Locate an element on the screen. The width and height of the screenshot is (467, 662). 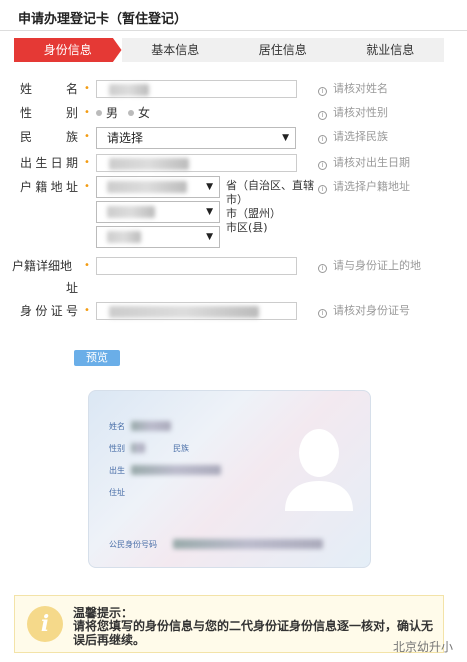
id-number-label: 身份证号 is located at coordinates (49, 311).